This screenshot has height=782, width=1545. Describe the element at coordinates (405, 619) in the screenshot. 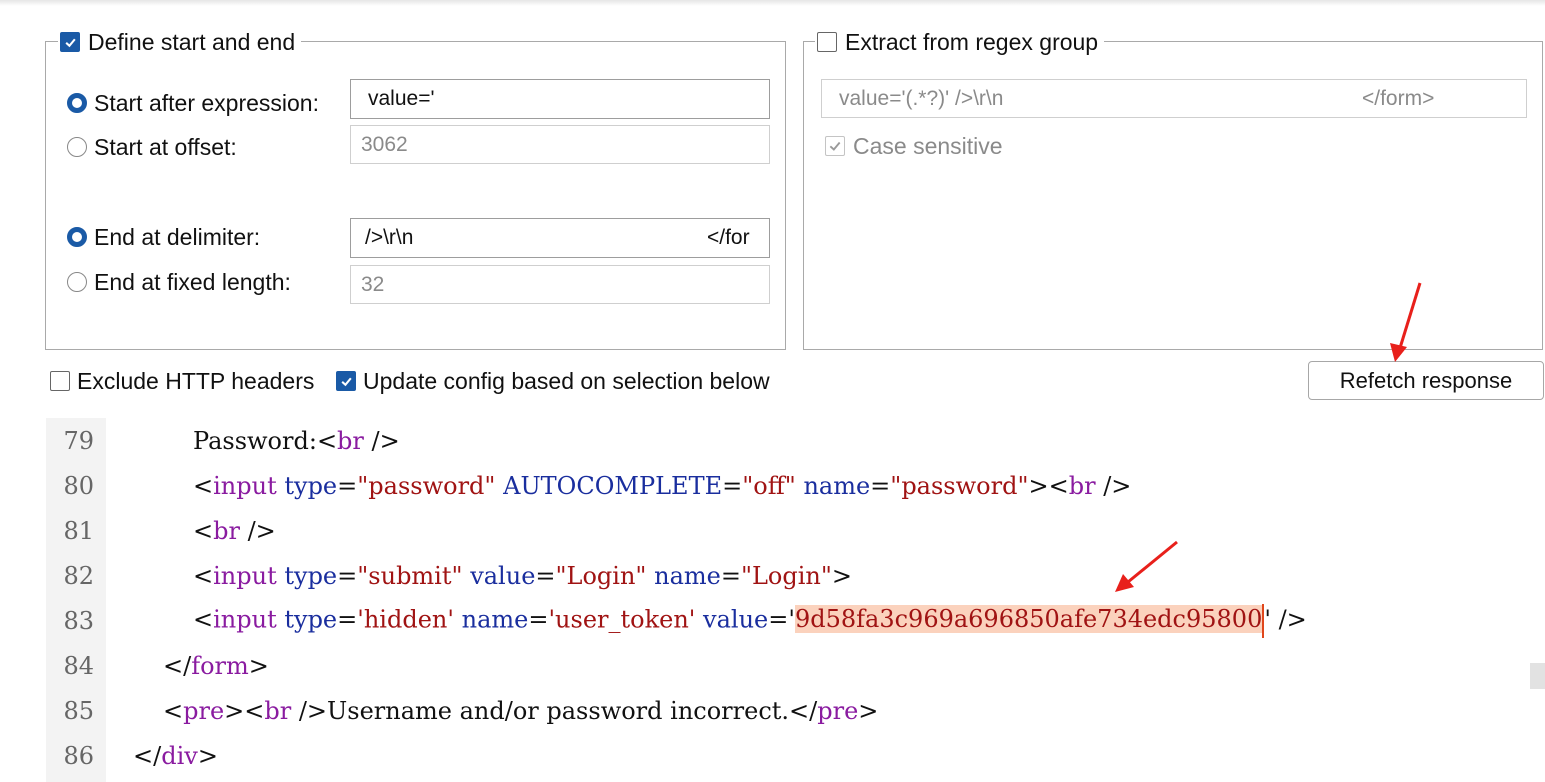

I see `code-attr-value: 'hidden'` at that location.